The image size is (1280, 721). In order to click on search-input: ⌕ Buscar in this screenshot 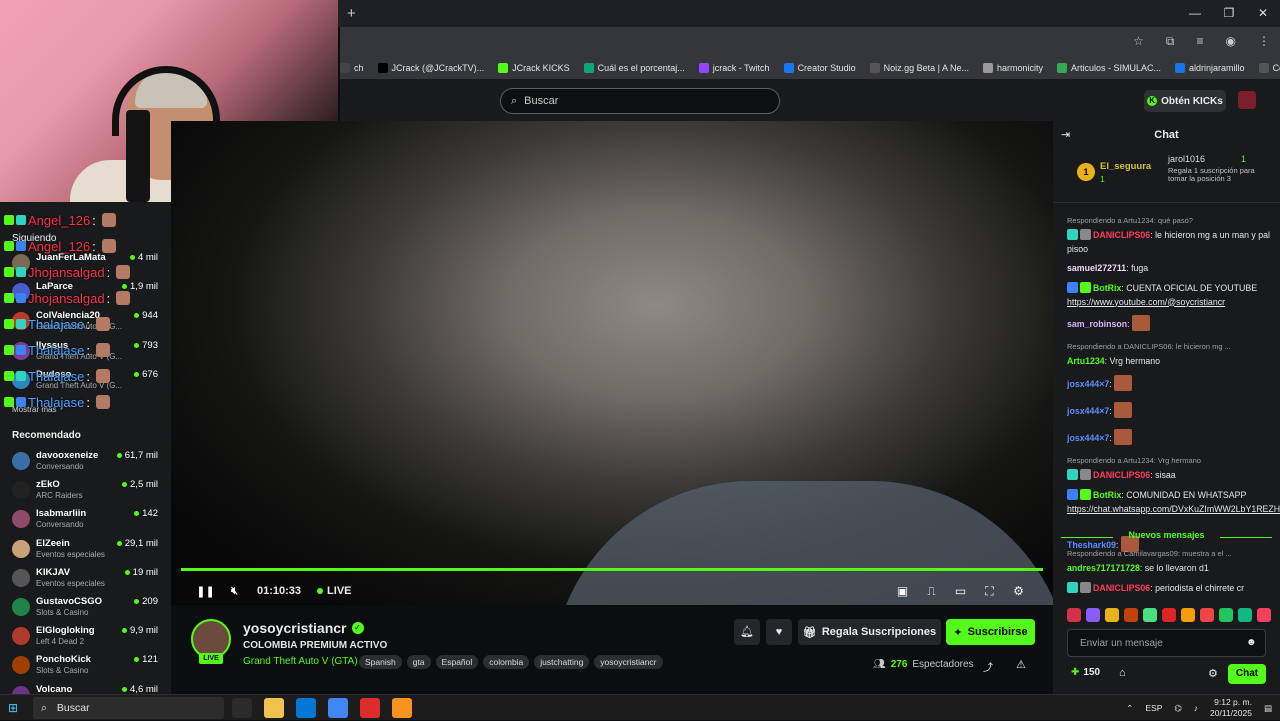, I will do `click(640, 101)`.